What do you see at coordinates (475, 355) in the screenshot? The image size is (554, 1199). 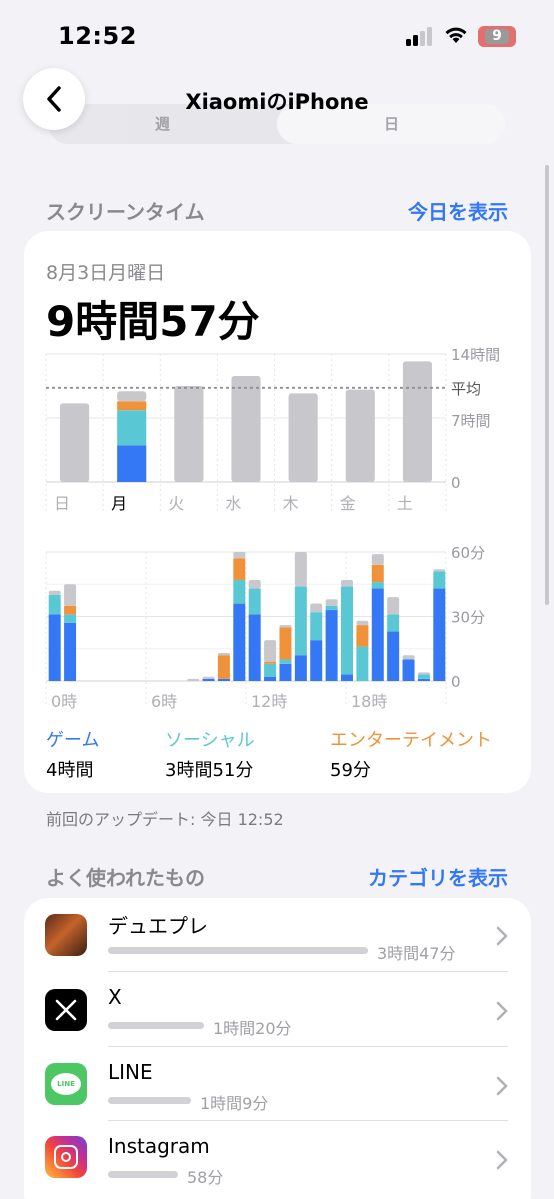 I see `y-tick-label: 14時間` at bounding box center [475, 355].